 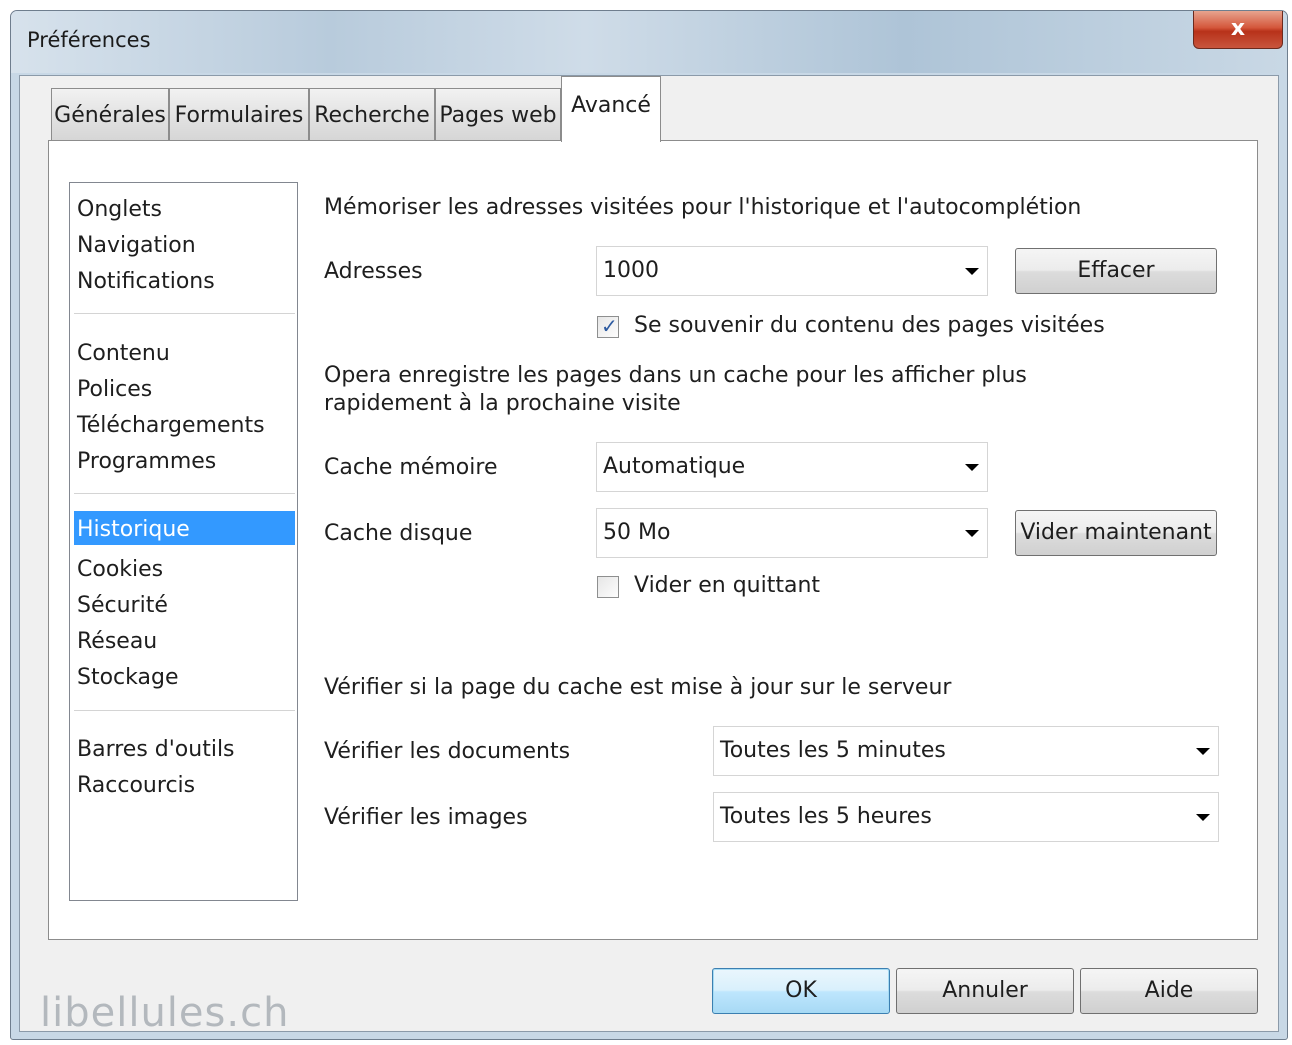 I want to click on clear-history-button: Effacer, so click(x=1116, y=271).